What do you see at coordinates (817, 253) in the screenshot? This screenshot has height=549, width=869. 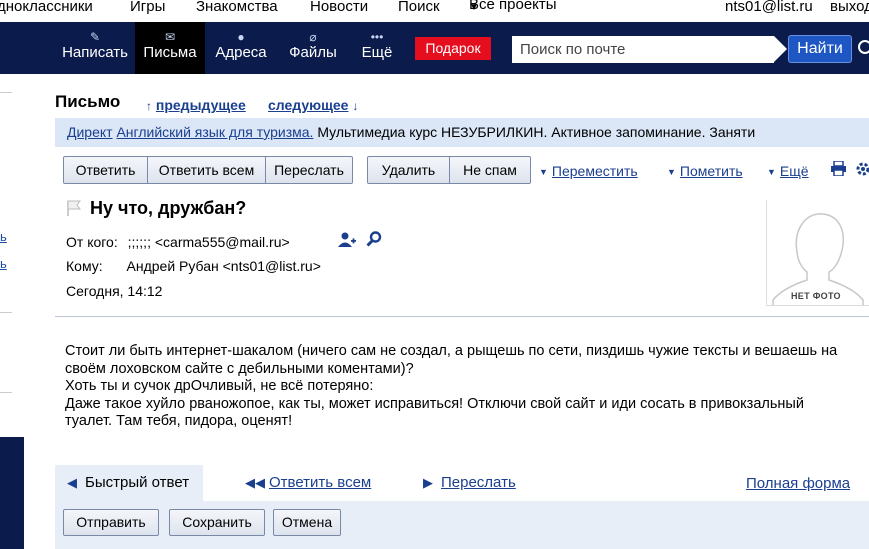 I see `avatar: НЕТ ФОТО` at bounding box center [817, 253].